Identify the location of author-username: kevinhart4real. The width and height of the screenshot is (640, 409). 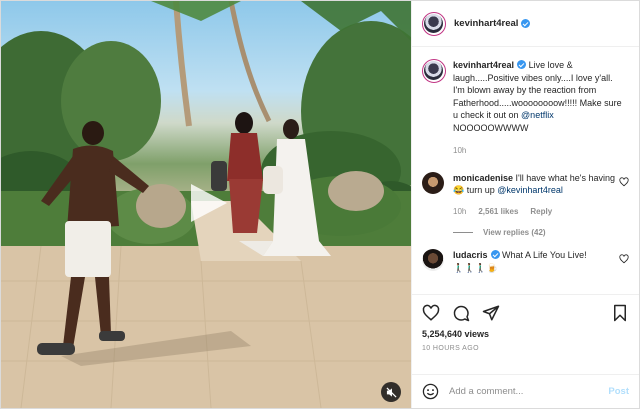
(486, 23).